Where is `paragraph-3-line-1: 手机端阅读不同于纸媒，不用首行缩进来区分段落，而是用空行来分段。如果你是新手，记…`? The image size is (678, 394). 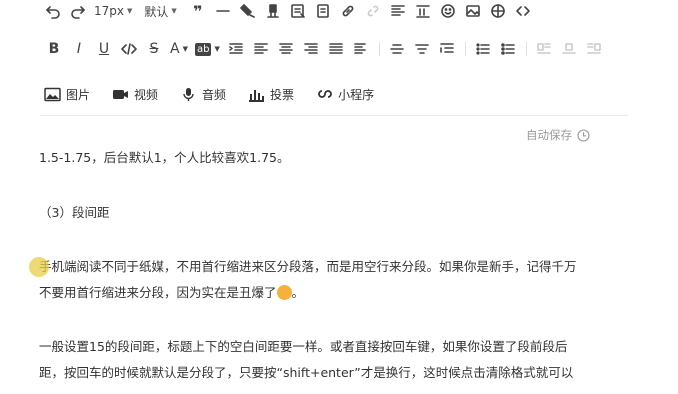 paragraph-3-line-1: 手机端阅读不同于纸媒，不用首行缩进来区分段落，而是用空行来分段。如果你是新手，记… is located at coordinates (308, 266).